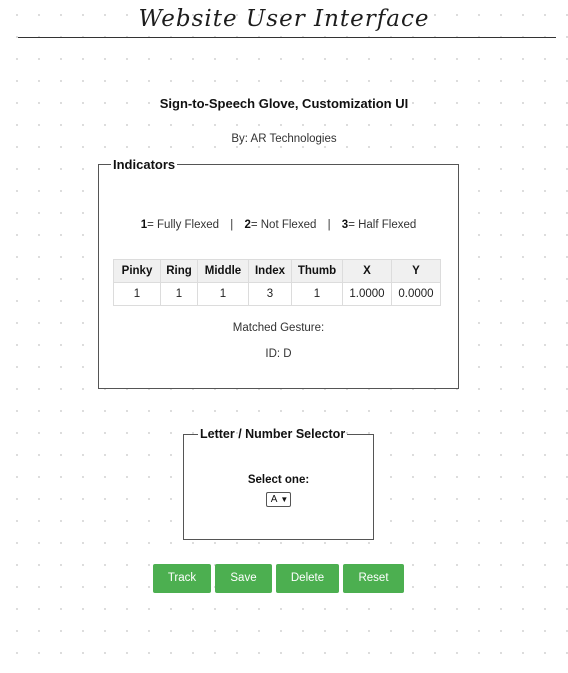  Describe the element at coordinates (278, 328) in the screenshot. I see `matched-gesture-label: Matched Gesture:` at that location.